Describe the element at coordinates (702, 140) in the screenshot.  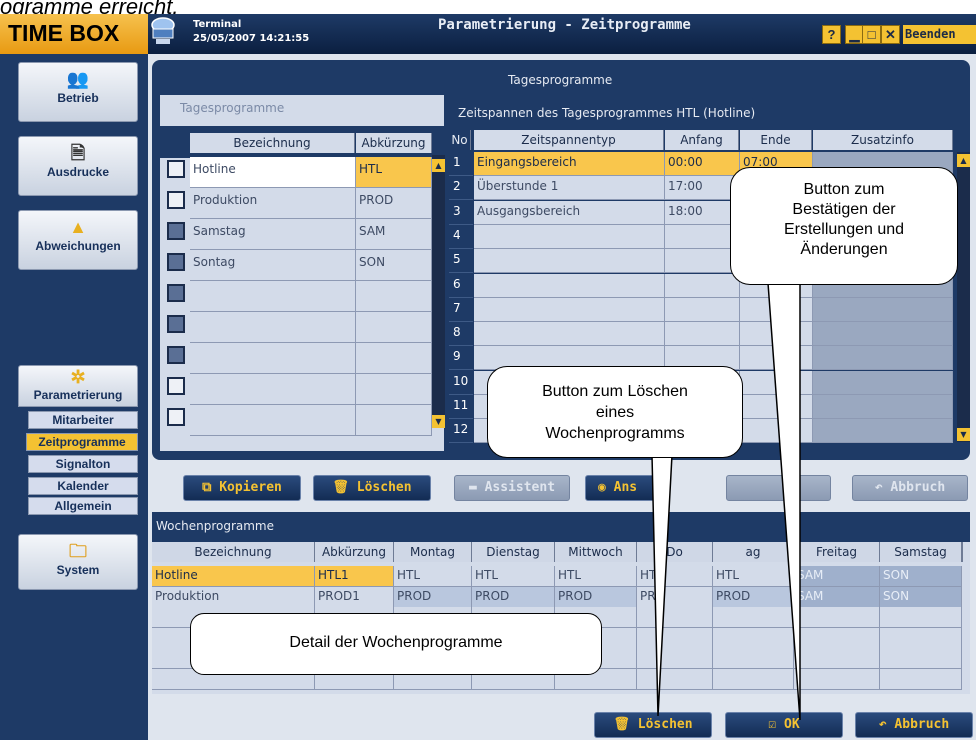
I see `col-header-start: Anfang` at that location.